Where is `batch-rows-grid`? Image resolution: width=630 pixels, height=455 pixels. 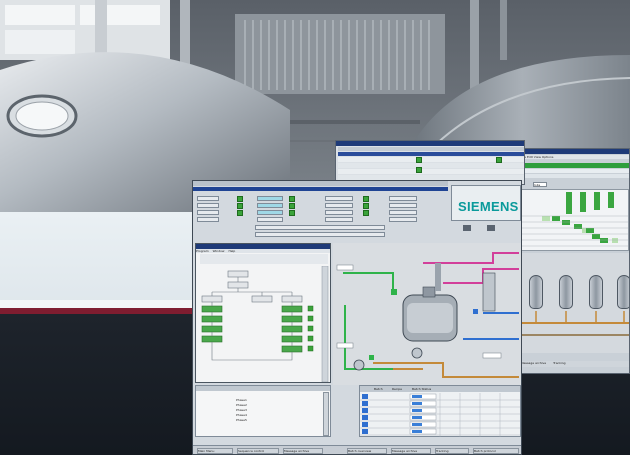
batch-rows-grid is located at coordinates (440, 415).